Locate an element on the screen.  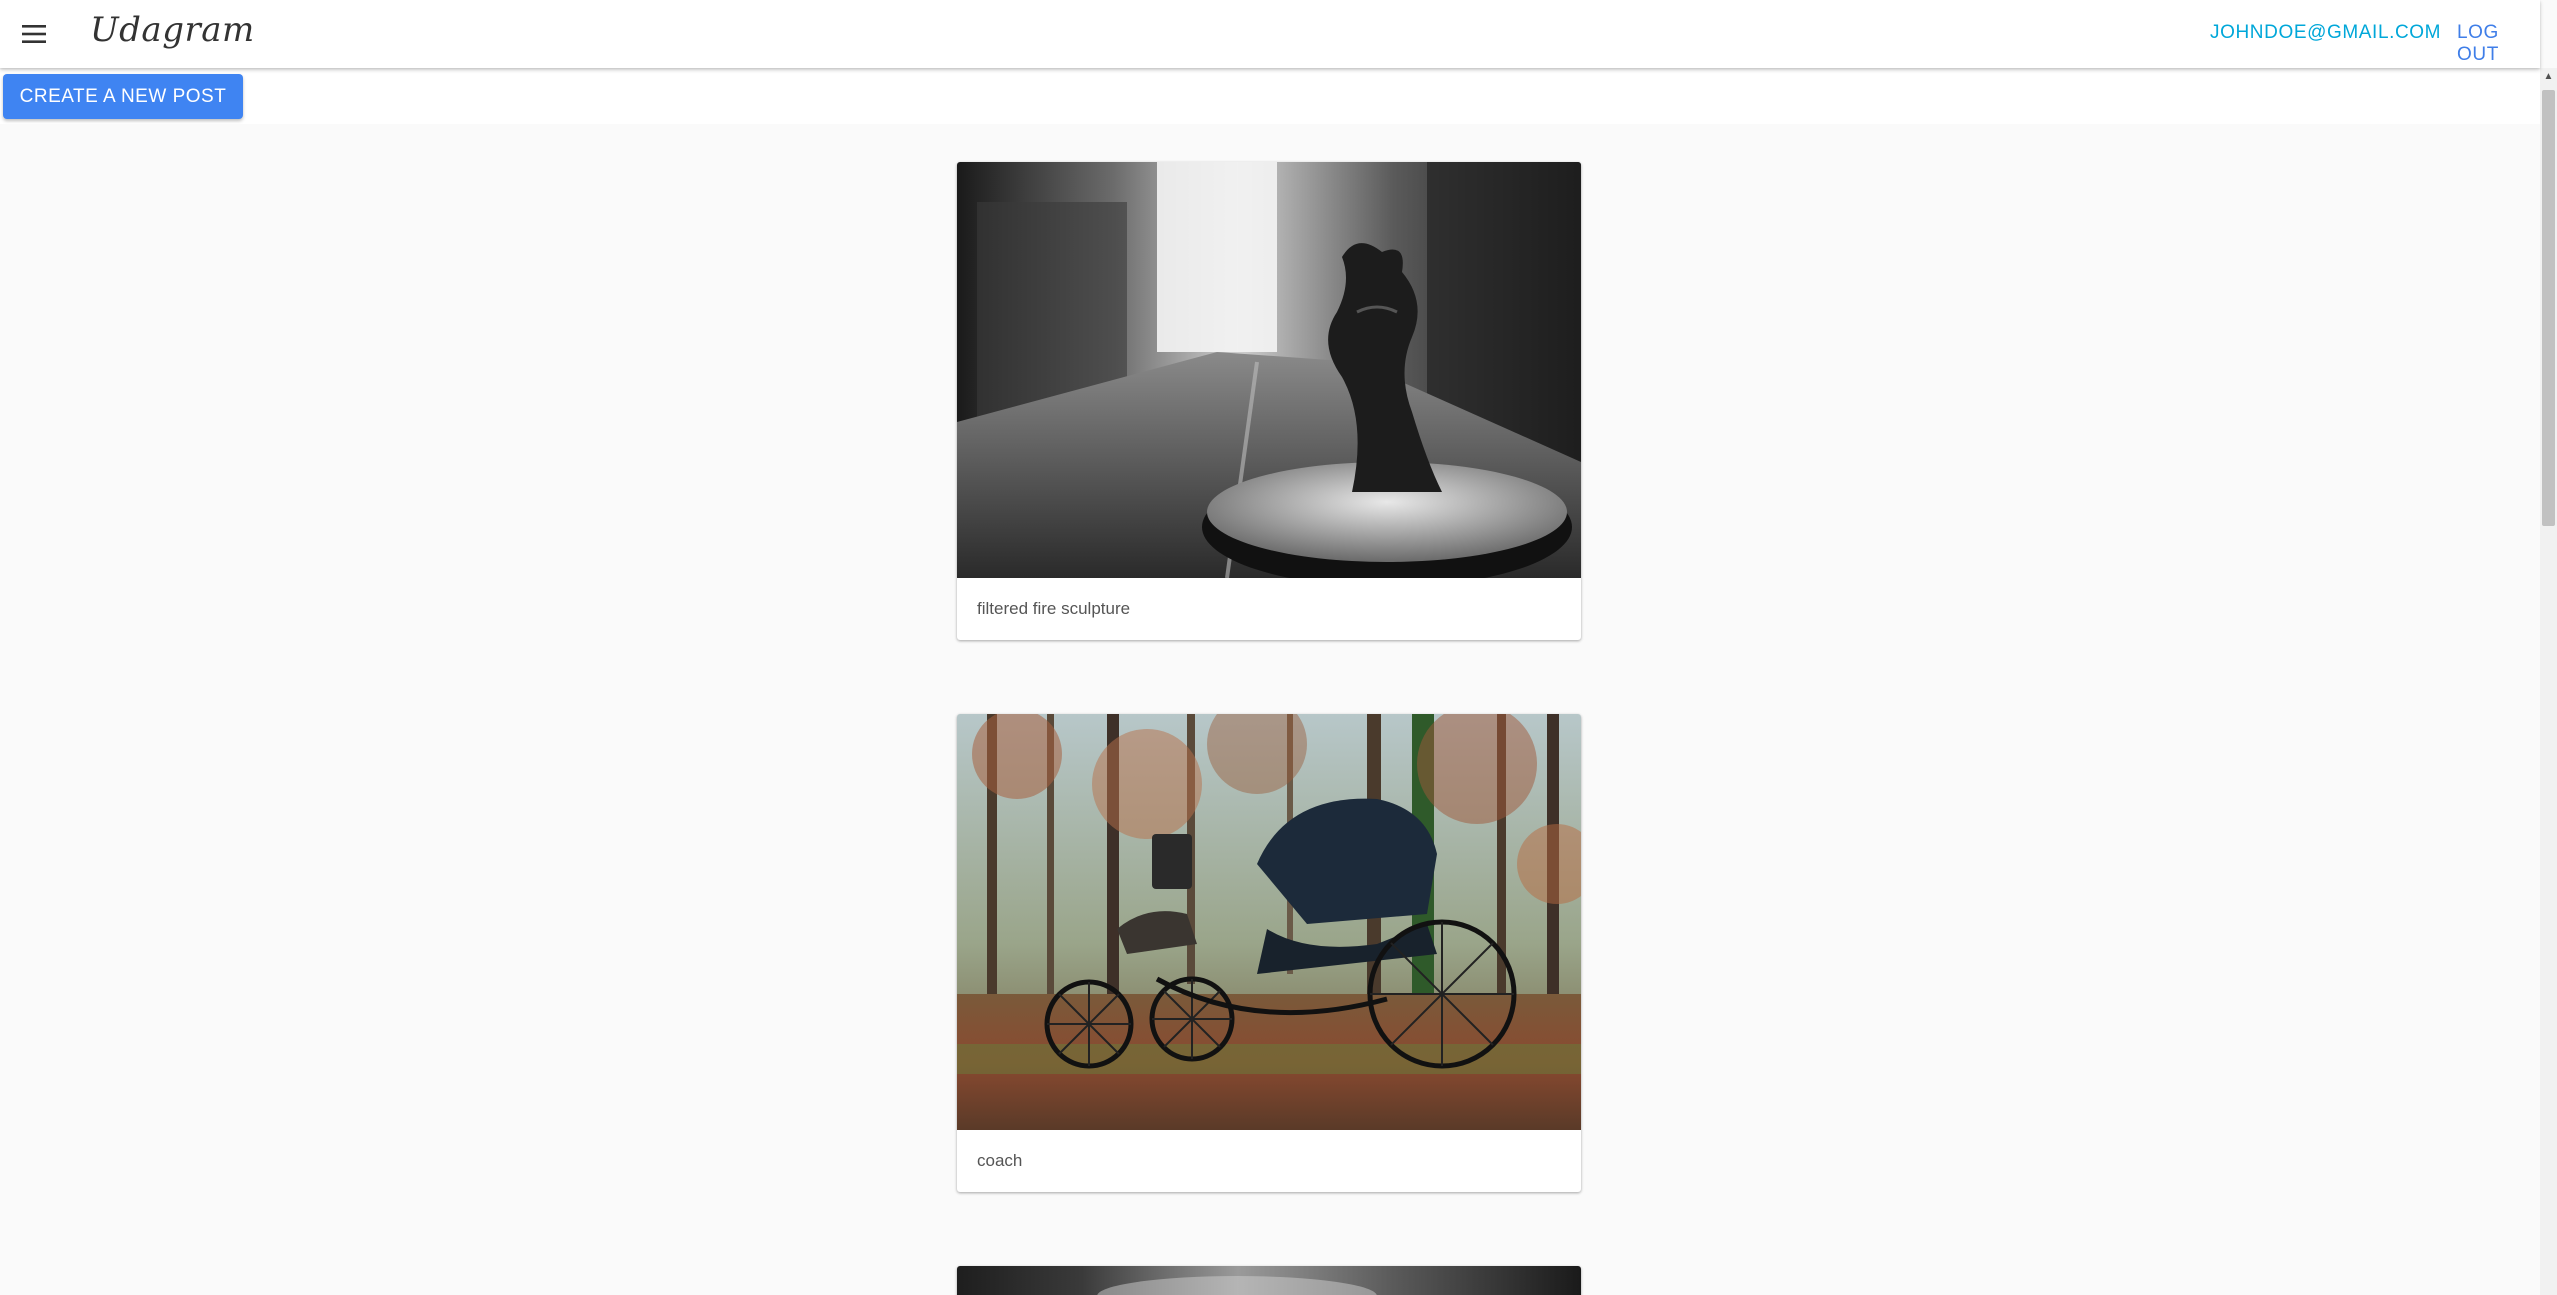
post-caption: filtered fire sculpture is located at coordinates (1054, 608).